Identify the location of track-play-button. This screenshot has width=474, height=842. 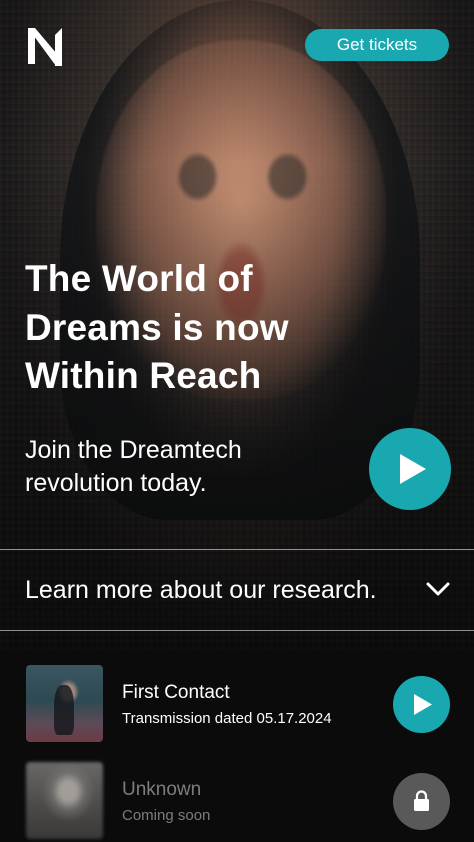
(421, 704).